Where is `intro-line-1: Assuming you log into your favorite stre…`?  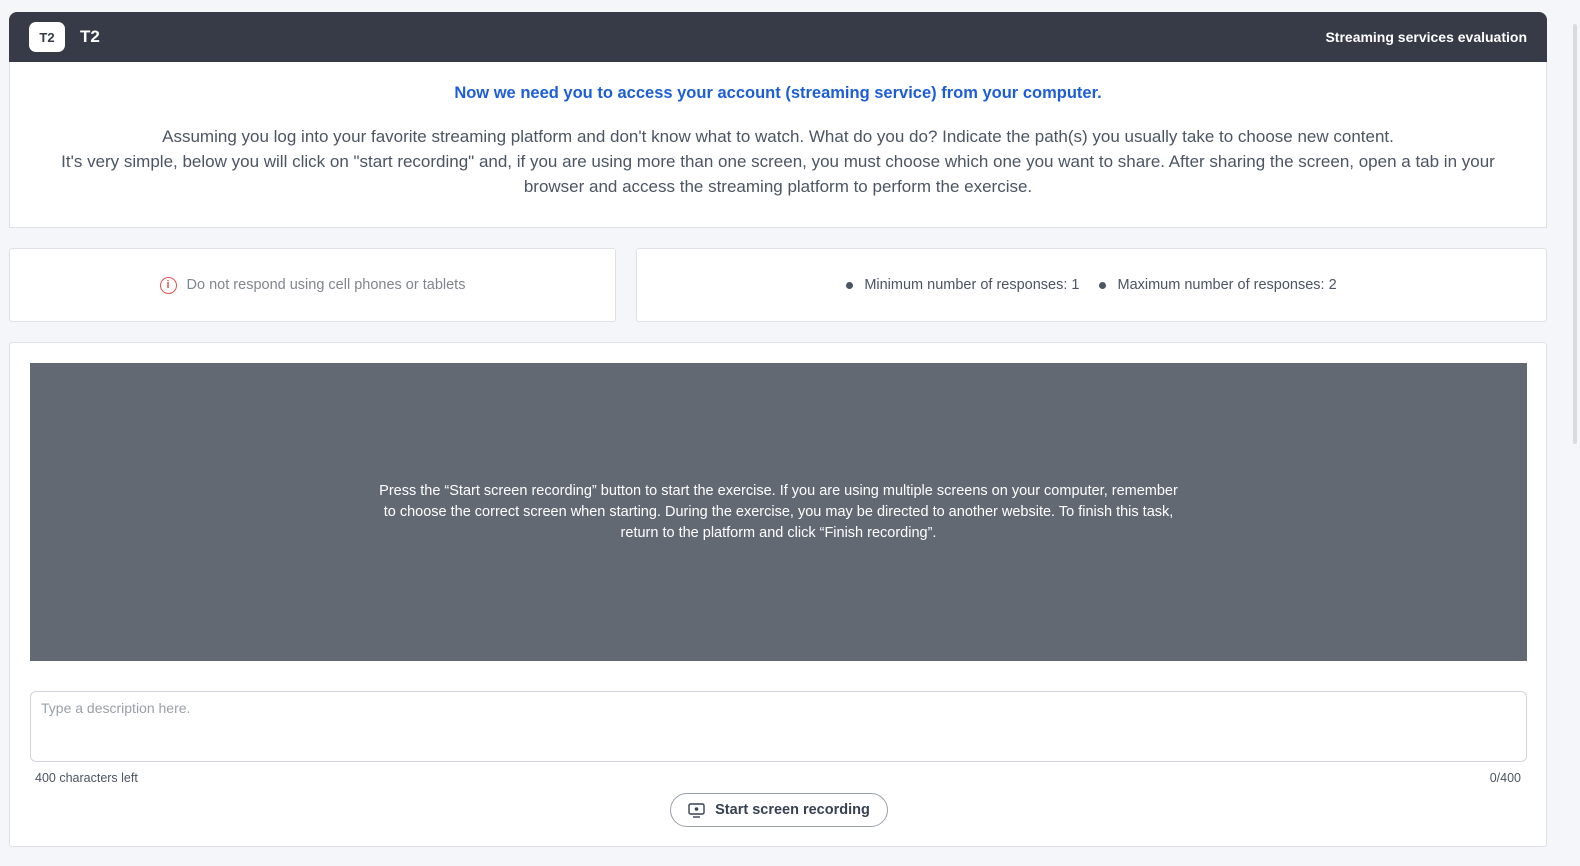 intro-line-1: Assuming you log into your favorite stre… is located at coordinates (778, 136).